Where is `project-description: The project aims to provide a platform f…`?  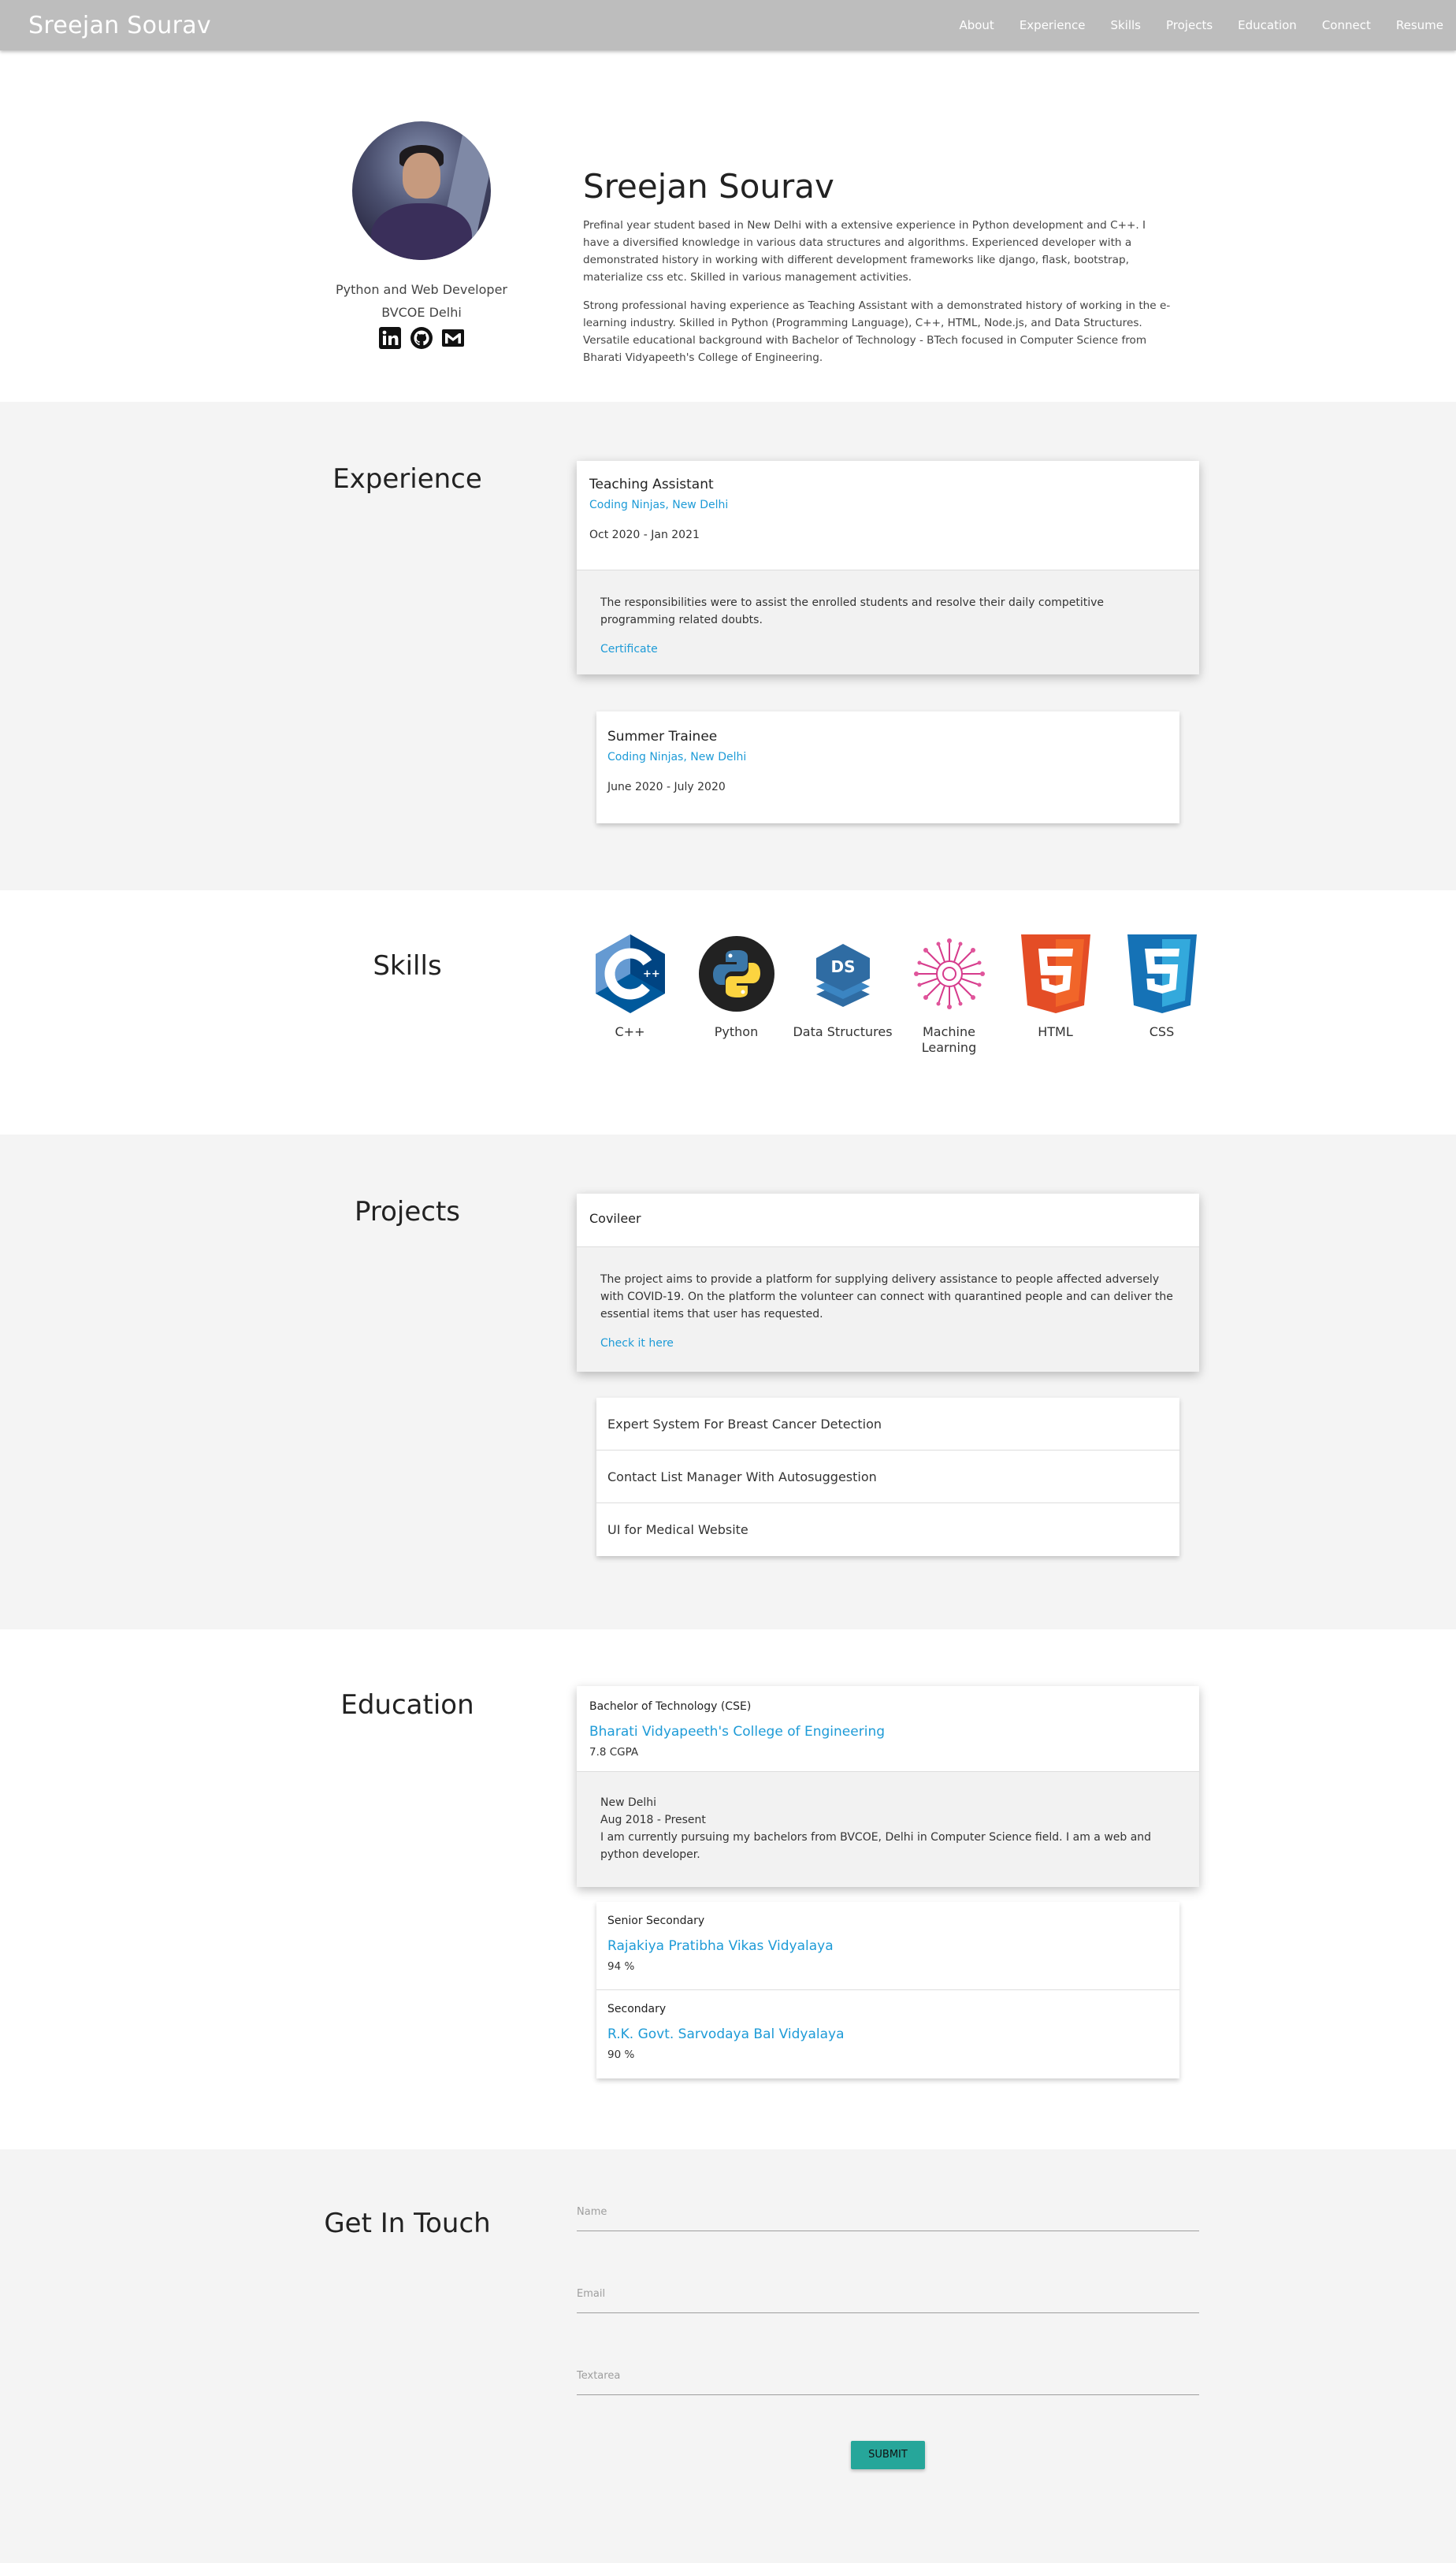 project-description: The project aims to provide a platform f… is located at coordinates (886, 1297).